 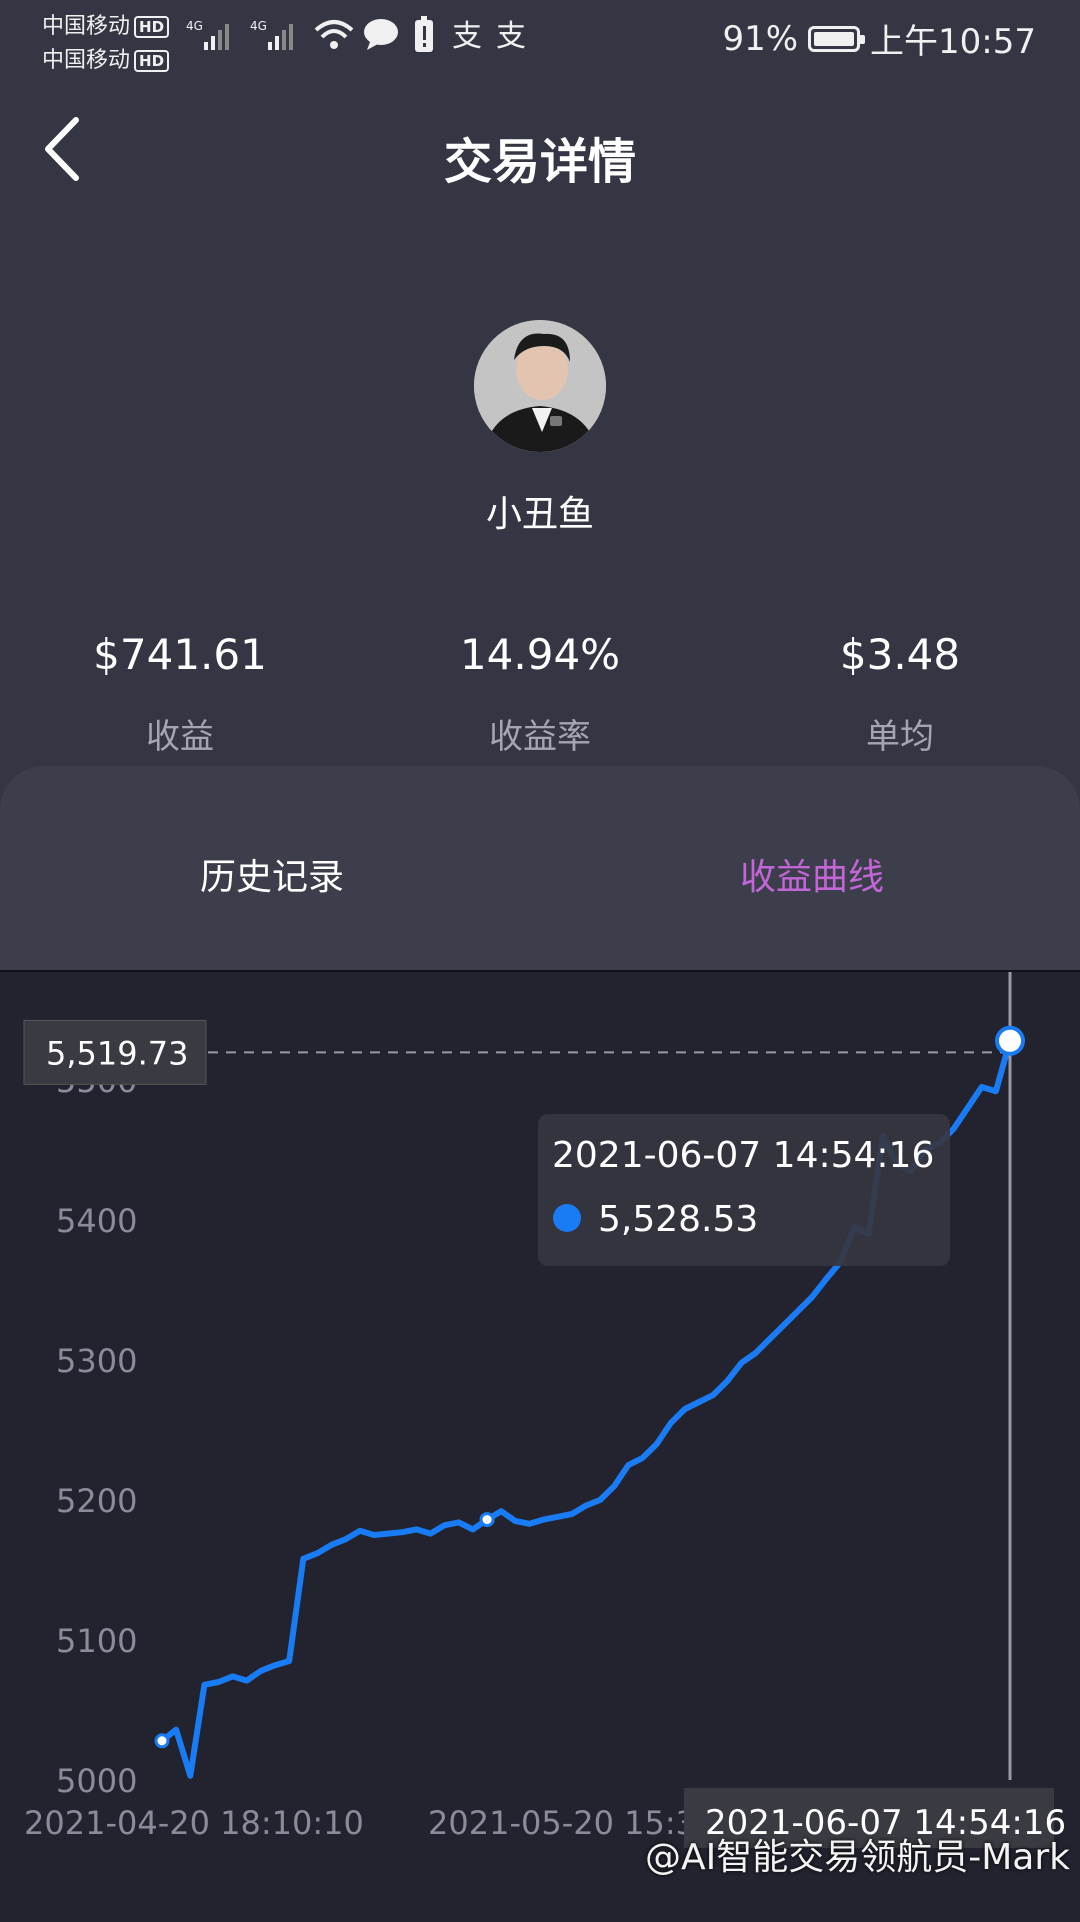 What do you see at coordinates (180, 737) in the screenshot?
I see `stat-label: 收益` at bounding box center [180, 737].